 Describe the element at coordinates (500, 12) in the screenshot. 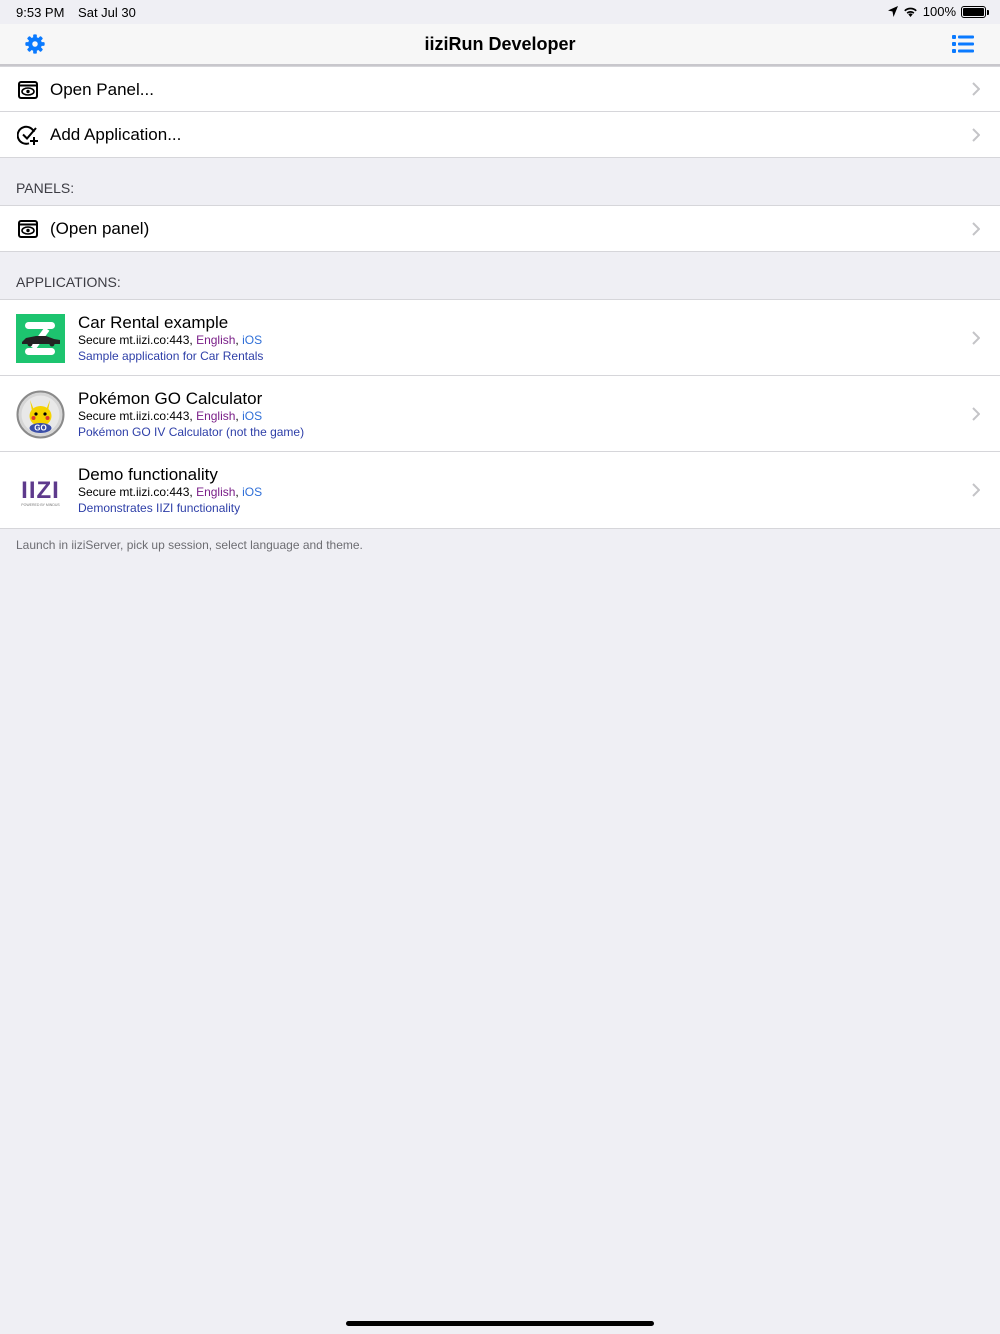

I see `status-bar: 9:53 PM Sat Jul 30 100%` at that location.